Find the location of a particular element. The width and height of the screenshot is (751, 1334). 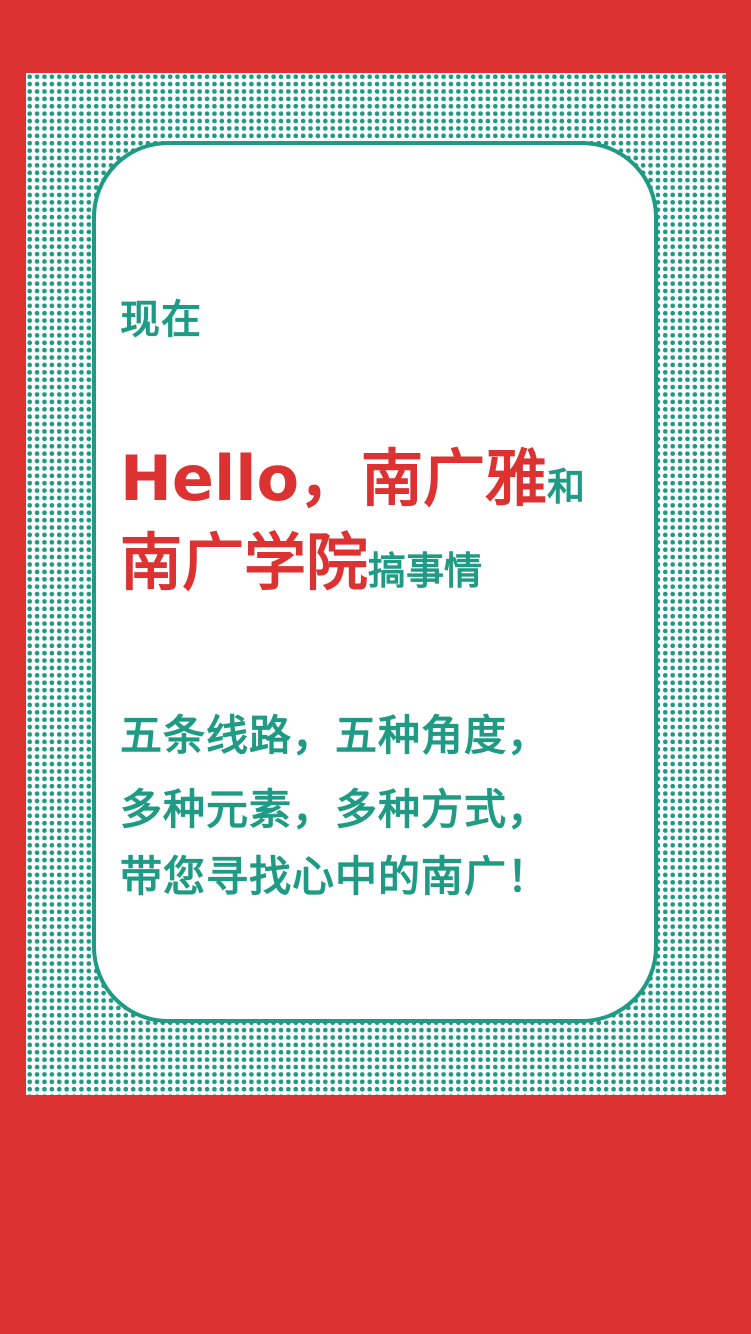

headline-line-1-main: Hello，南广雅 is located at coordinates (334, 478).